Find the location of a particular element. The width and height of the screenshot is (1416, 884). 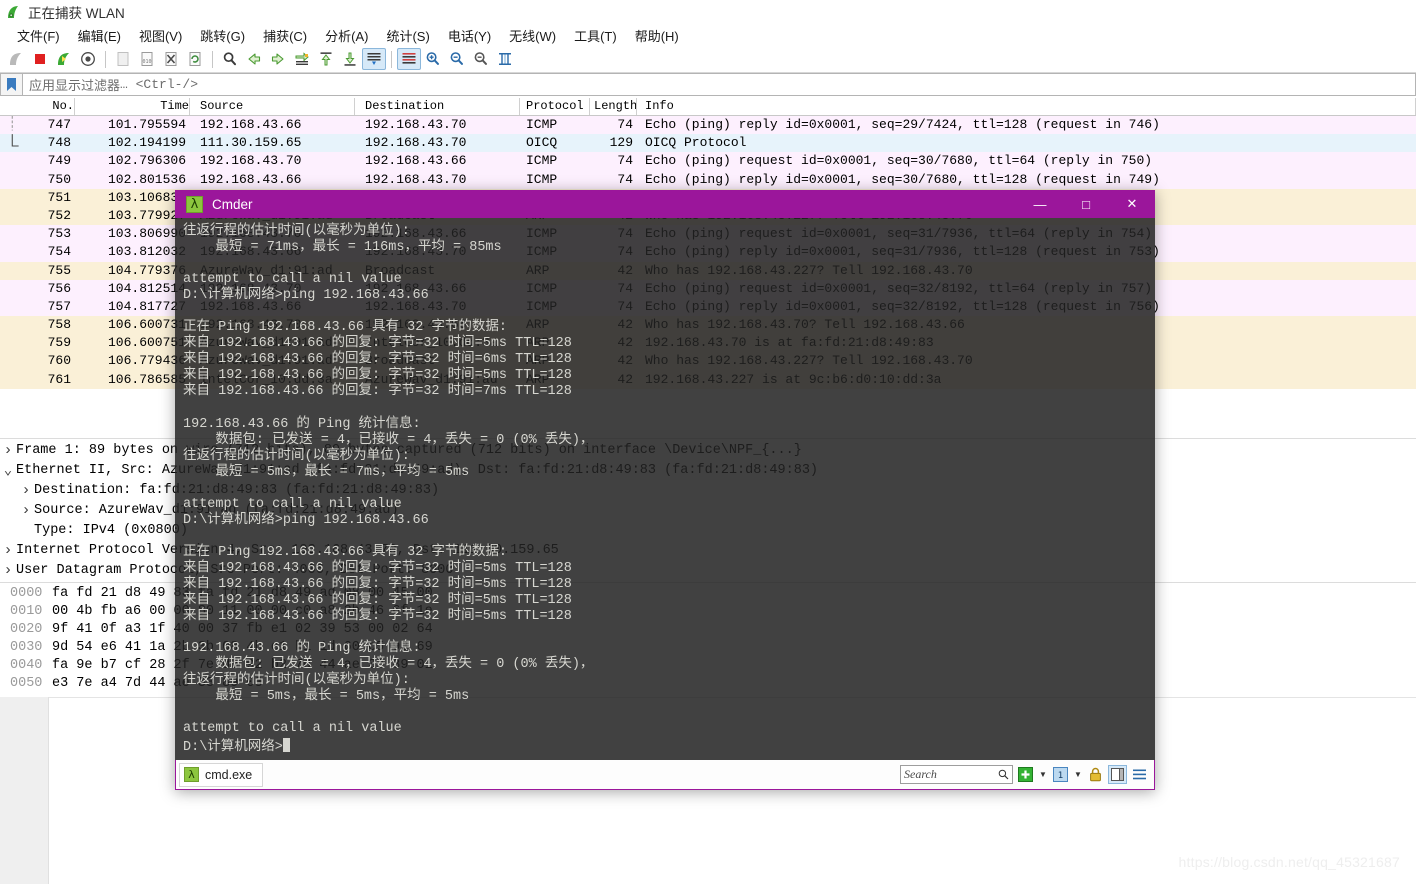

new-console-plus-icon is located at coordinates (1025, 774).